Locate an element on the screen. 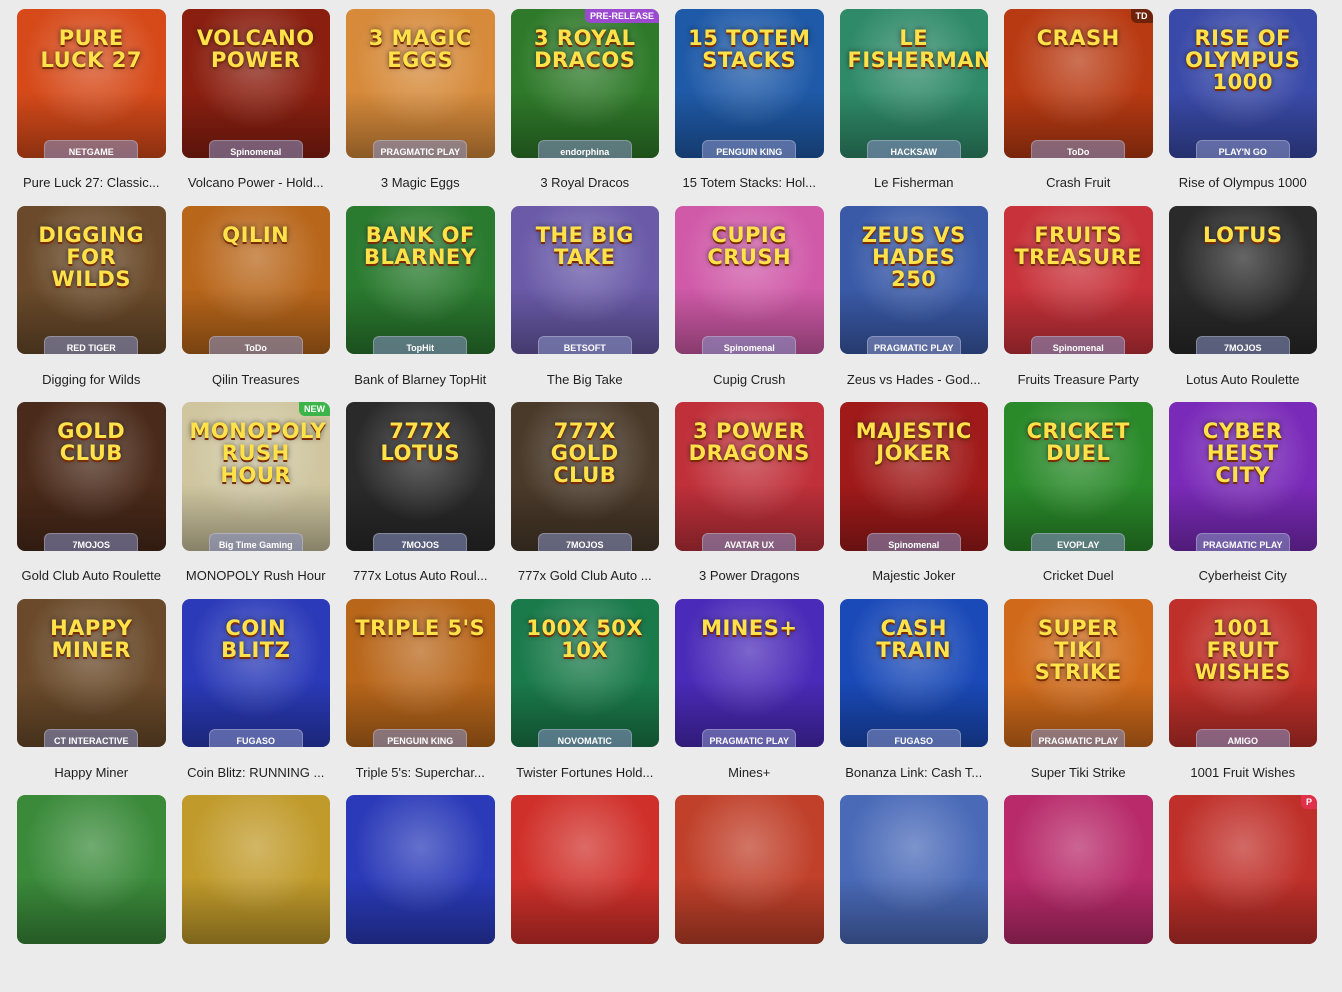  game-card: Cricket Duel EVOPLAY Cricket Duel is located at coordinates (1078, 500).